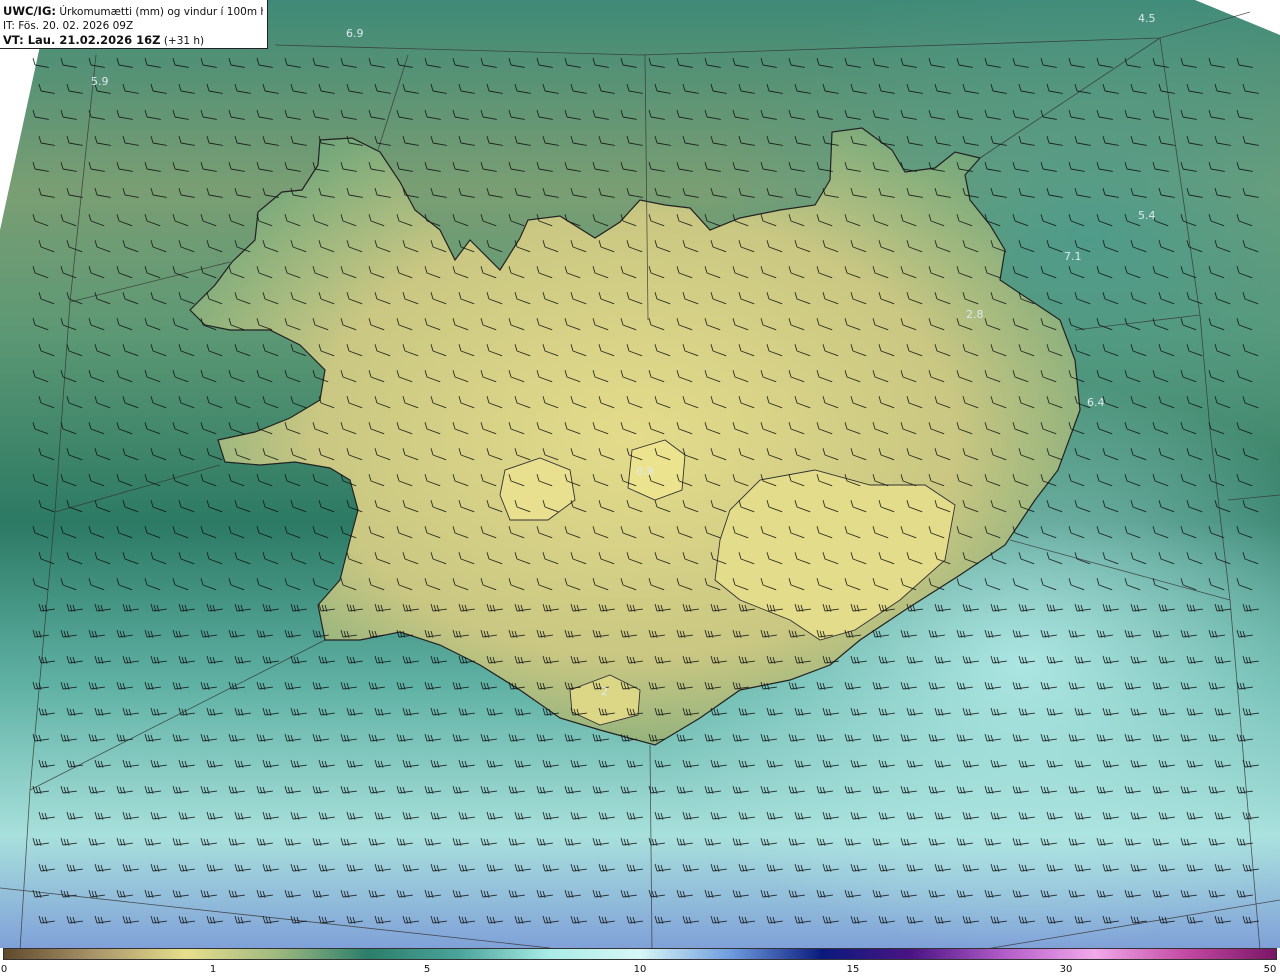 The image size is (1280, 978). I want to click on colorbar-area: 0 1 5 10 15 30 50, so click(640, 963).